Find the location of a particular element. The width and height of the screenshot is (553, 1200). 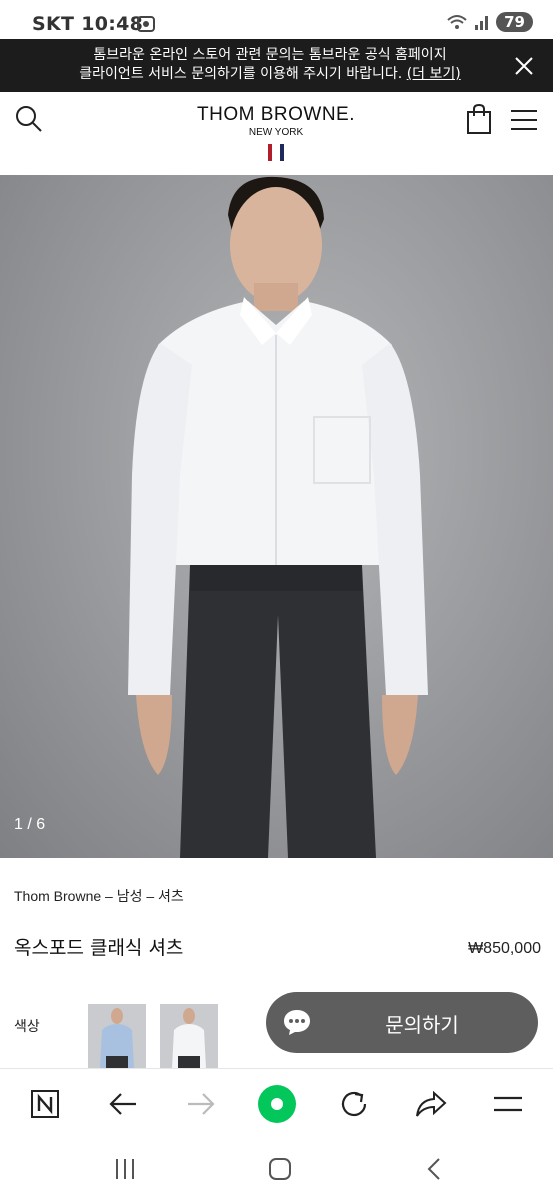

inquiry-chat-button: 문의하기 is located at coordinates (402, 1022).